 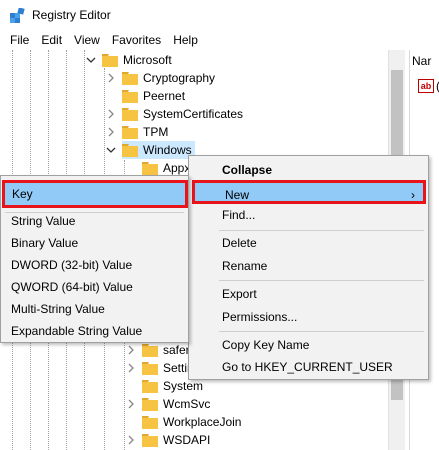 What do you see at coordinates (193, 114) in the screenshot?
I see `tree-node-label: SystemCertificates` at bounding box center [193, 114].